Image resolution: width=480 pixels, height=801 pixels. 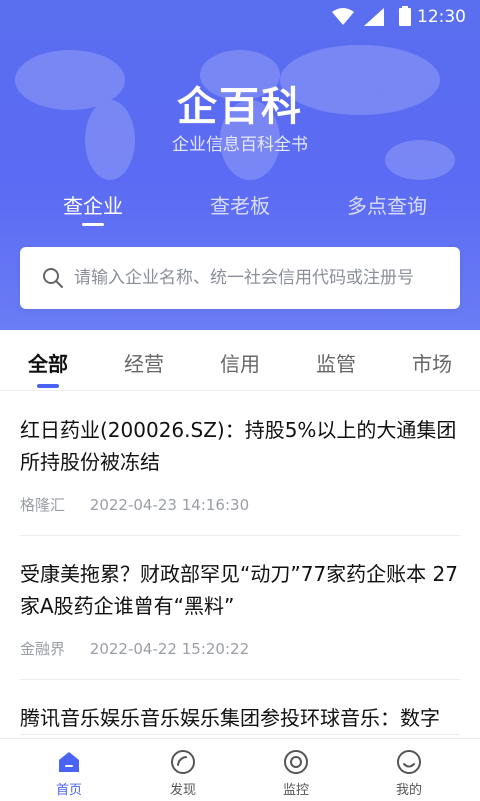 What do you see at coordinates (230, 718) in the screenshot?
I see `news-headline: 腾讯音乐娱乐音乐娱乐集团参投环球音乐：数字` at bounding box center [230, 718].